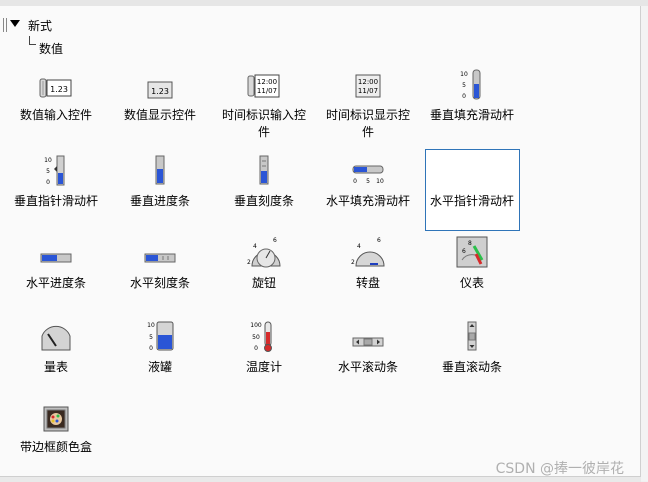 The width and height of the screenshot is (648, 482). What do you see at coordinates (263, 283) in the screenshot?
I see `item-label: 旋钮` at bounding box center [263, 283].